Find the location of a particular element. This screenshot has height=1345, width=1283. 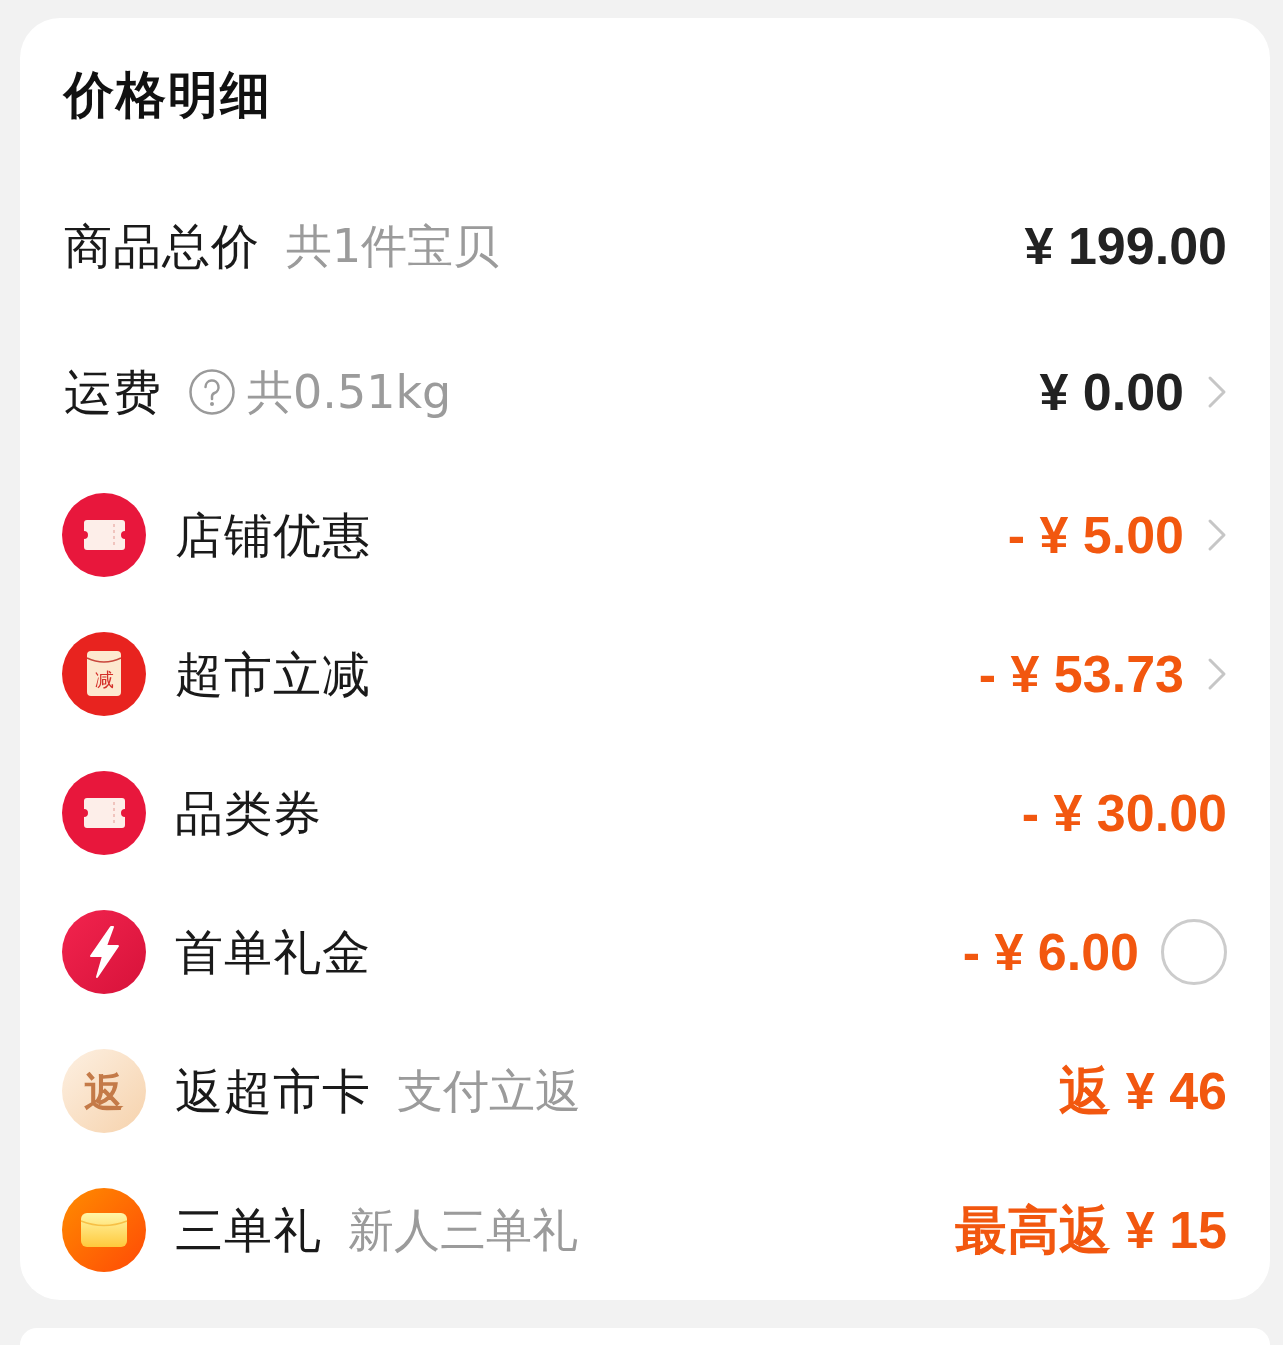

amount-value: - ¥ 6.00 is located at coordinates (1050, 951).